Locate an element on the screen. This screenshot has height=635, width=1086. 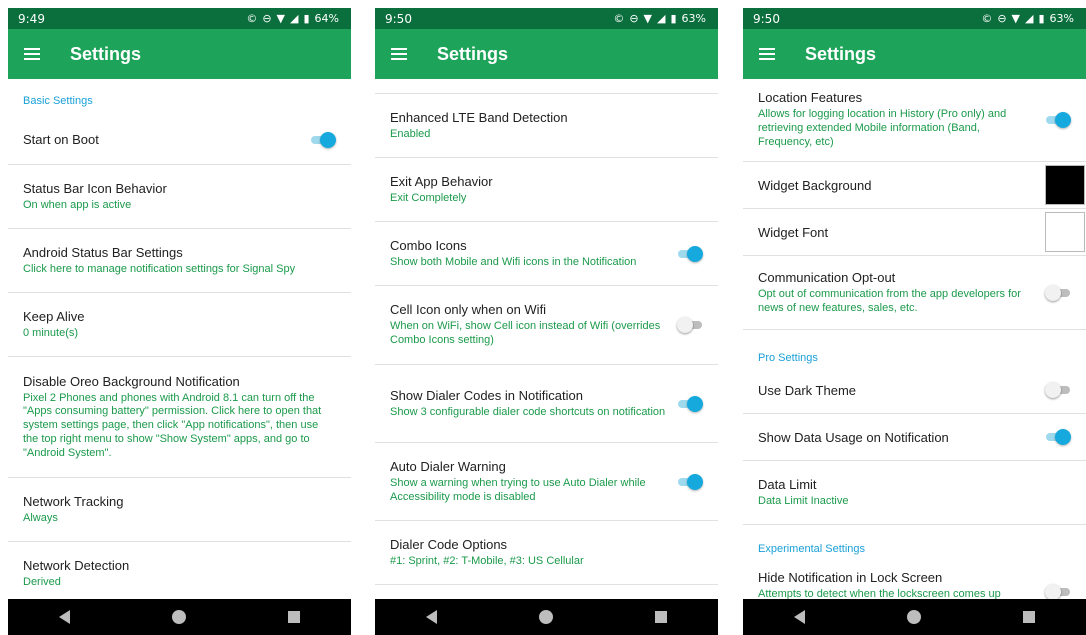
widget-background-color-swatch is located at coordinates (1065, 185).